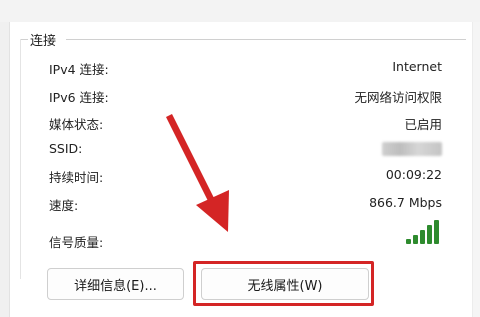  Describe the element at coordinates (240, 124) in the screenshot. I see `row-media-state: 媒体状态: 已启用` at that location.